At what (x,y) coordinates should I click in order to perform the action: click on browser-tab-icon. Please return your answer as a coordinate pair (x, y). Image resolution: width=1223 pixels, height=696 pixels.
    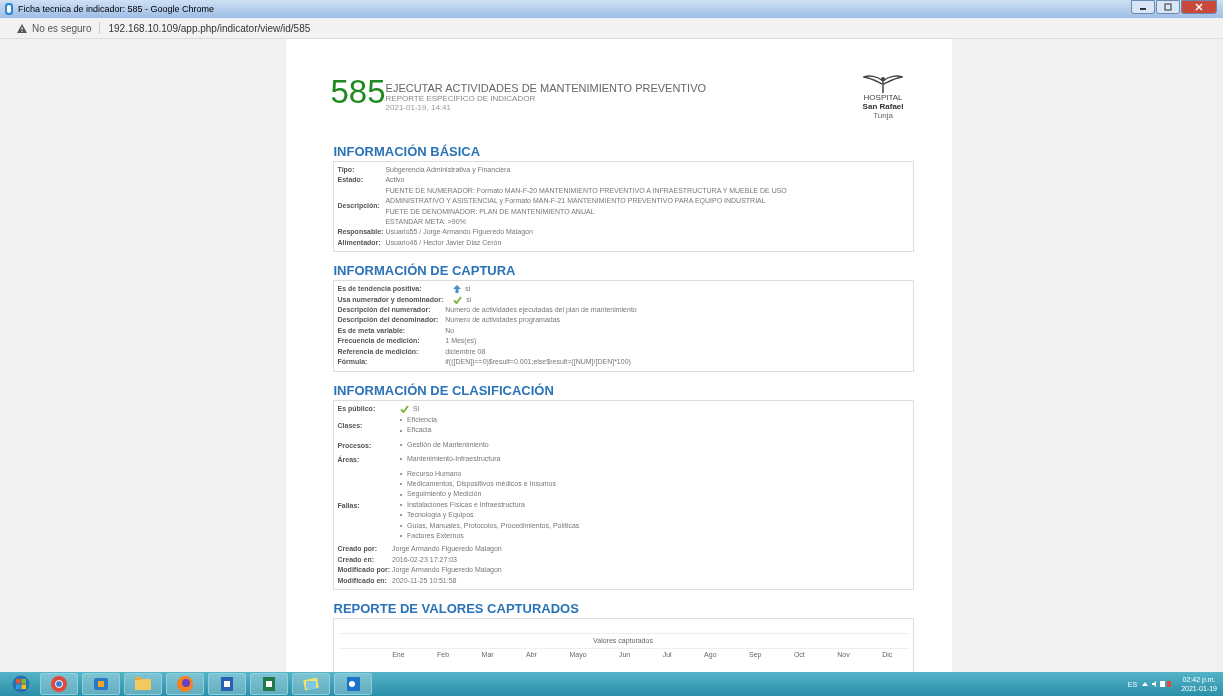
    Looking at the image, I should click on (9, 9).